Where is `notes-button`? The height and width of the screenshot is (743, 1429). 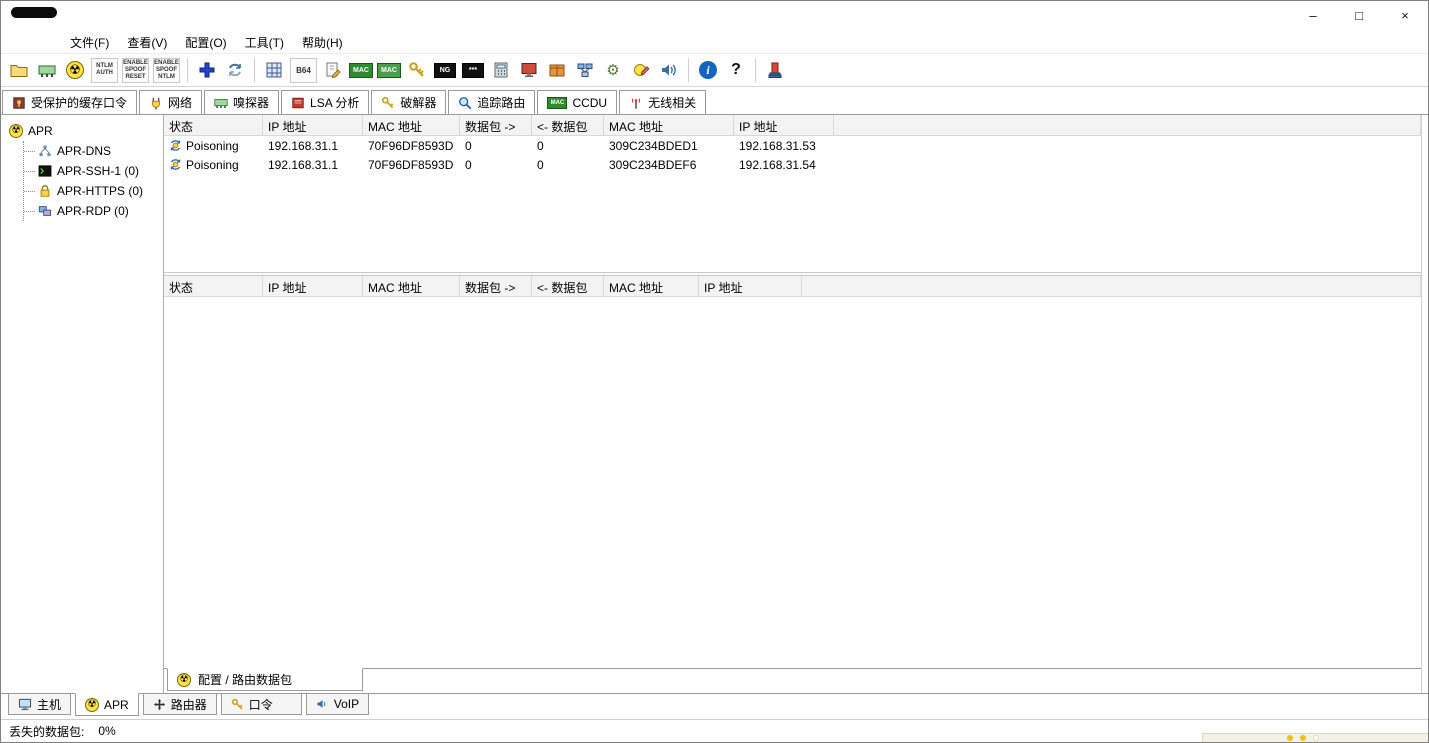 notes-button is located at coordinates (333, 70).